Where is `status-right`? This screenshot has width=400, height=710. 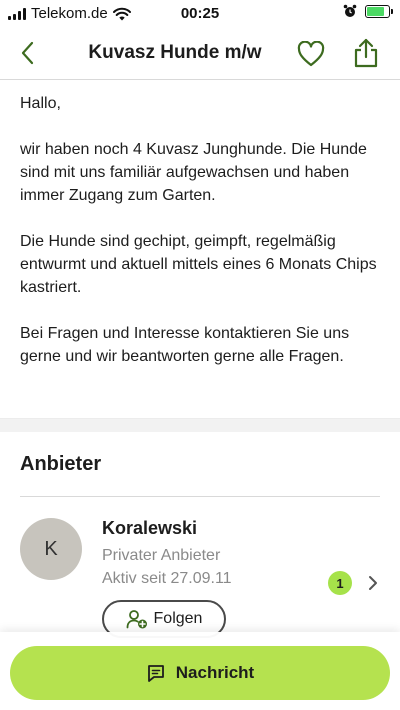
status-right is located at coordinates (368, 11).